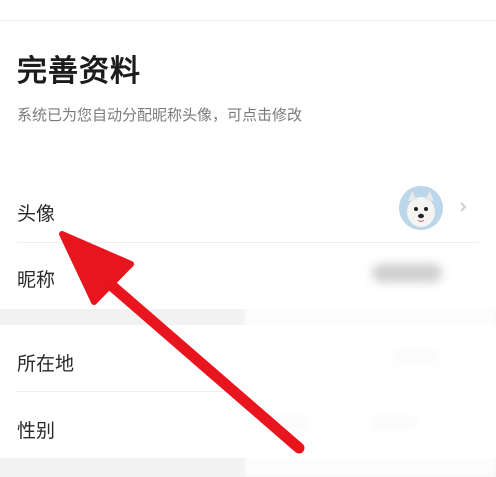  What do you see at coordinates (421, 208) in the screenshot?
I see `dog-avatar-icon` at bounding box center [421, 208].